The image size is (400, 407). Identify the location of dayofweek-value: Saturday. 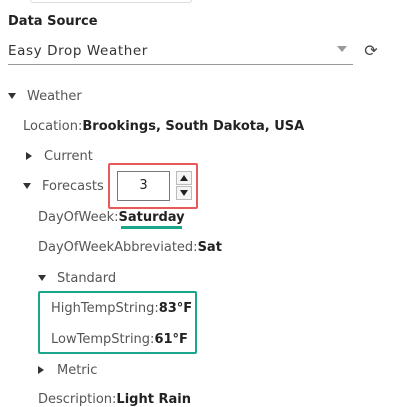
(151, 217).